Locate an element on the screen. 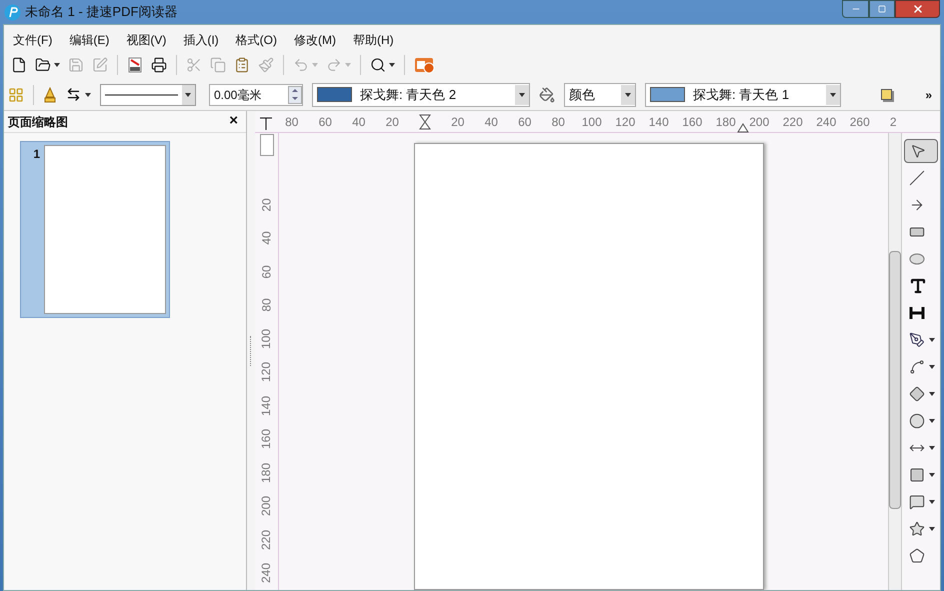 Image resolution: width=944 pixels, height=591 pixels. grid-icon is located at coordinates (16, 94).